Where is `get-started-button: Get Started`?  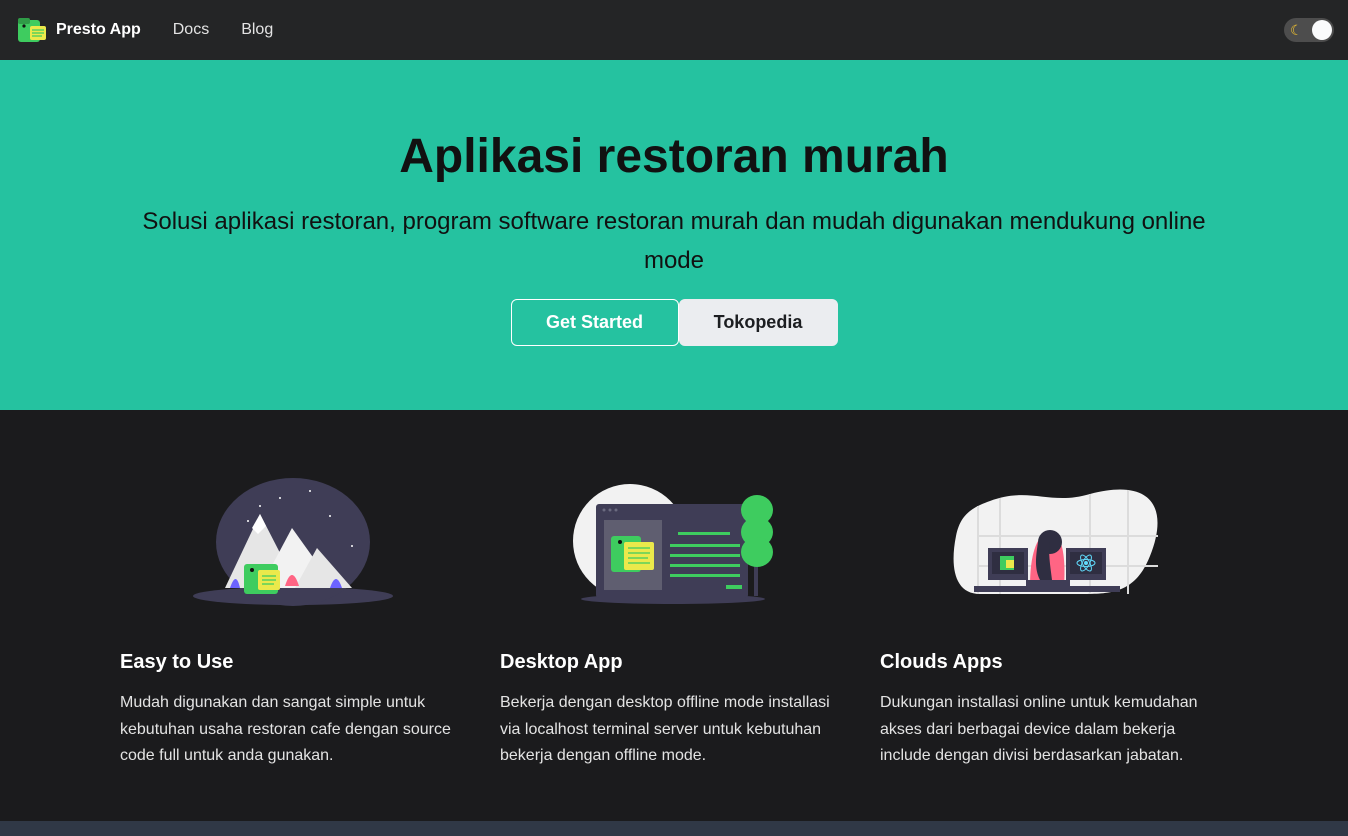 get-started-button: Get Started is located at coordinates (594, 322).